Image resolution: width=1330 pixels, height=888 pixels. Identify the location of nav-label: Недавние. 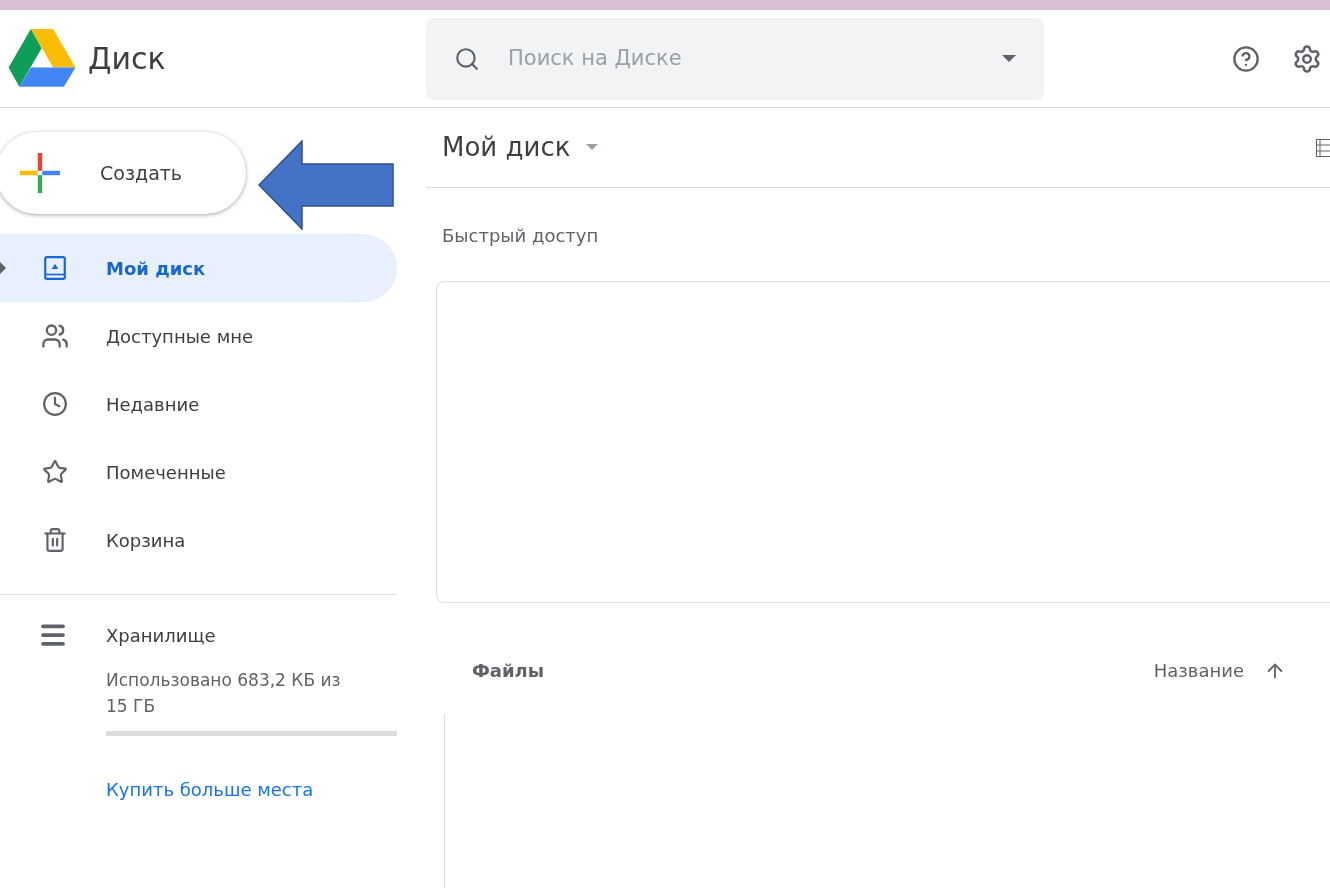
(153, 404).